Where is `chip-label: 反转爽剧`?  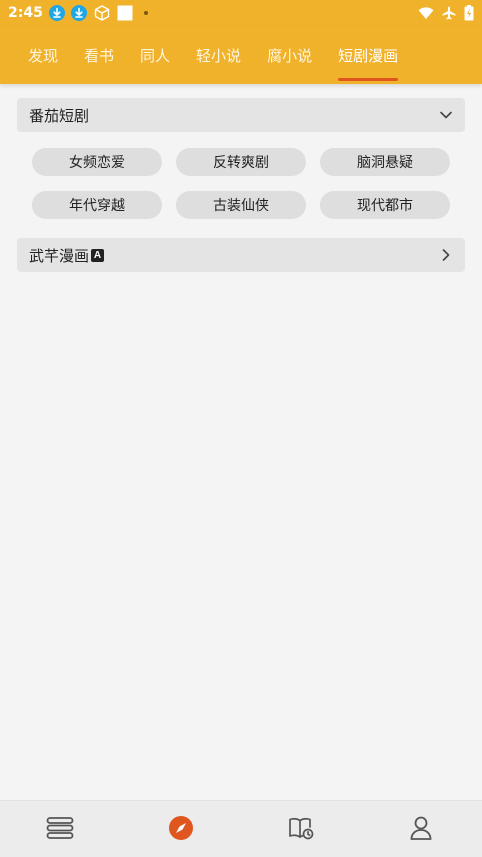
chip-label: 反转爽剧 is located at coordinates (241, 163).